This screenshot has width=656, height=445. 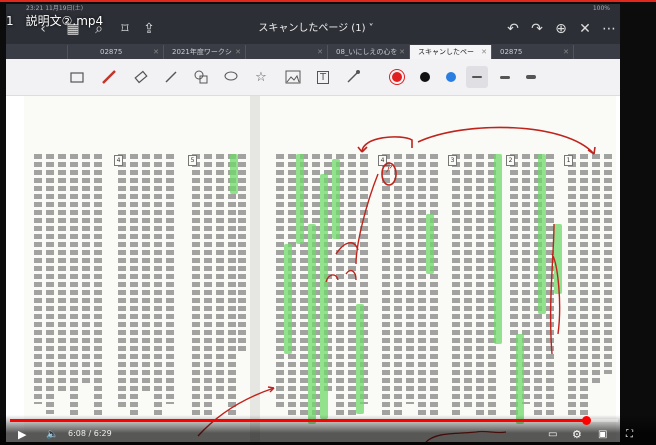 I want to click on settings-icon: ⚙, so click(x=577, y=435).